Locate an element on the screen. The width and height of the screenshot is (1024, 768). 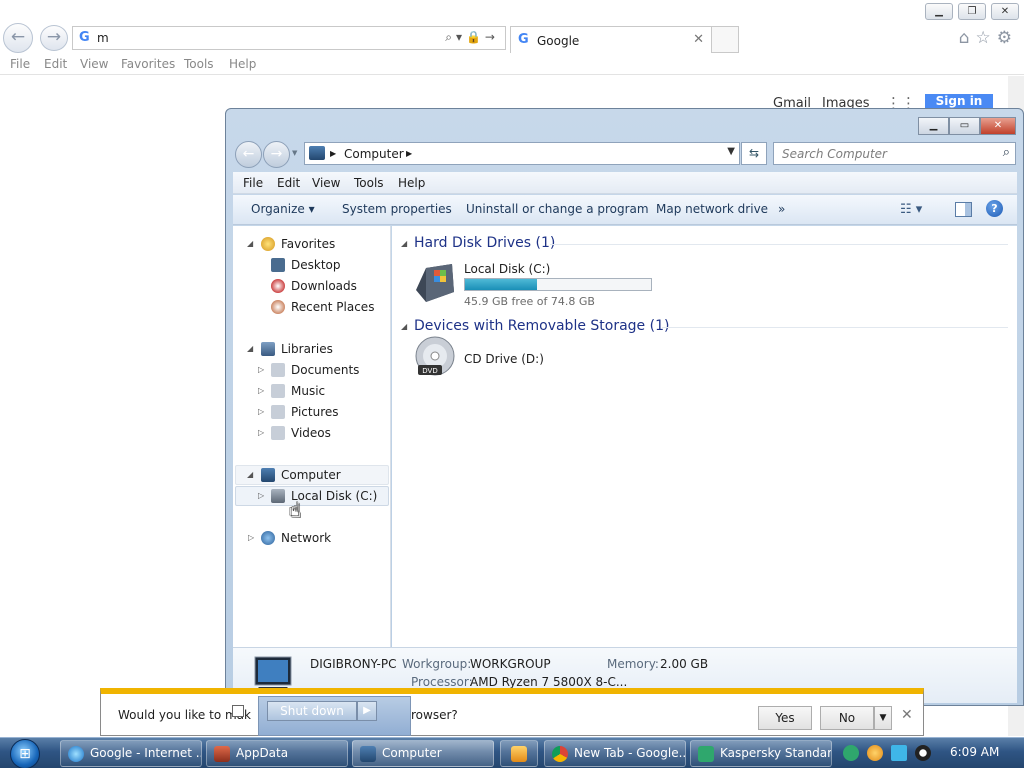
taskbar-item-kaspersky: Kaspersky Standard is located at coordinates (761, 753).